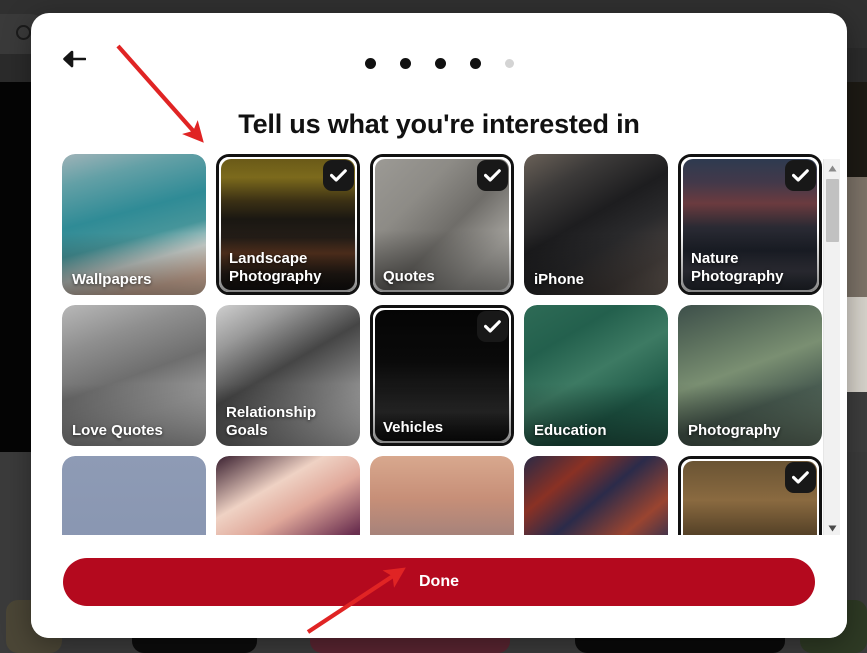 Image resolution: width=867 pixels, height=653 pixels. What do you see at coordinates (831, 347) in the screenshot?
I see `scrollbar` at bounding box center [831, 347].